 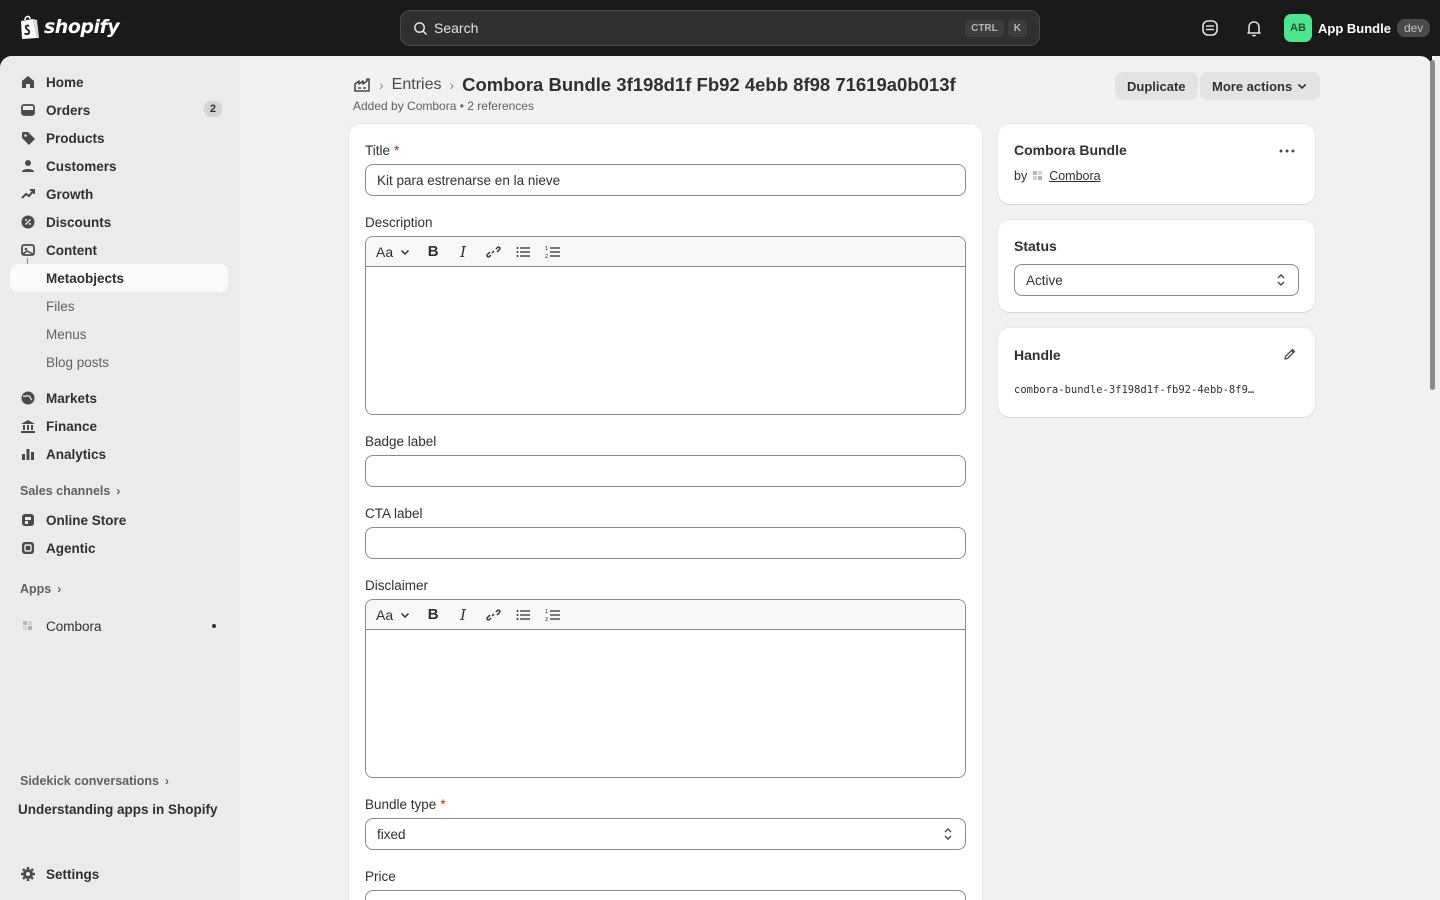 I want to click on sidebar-item-label: Combora, so click(x=74, y=626).